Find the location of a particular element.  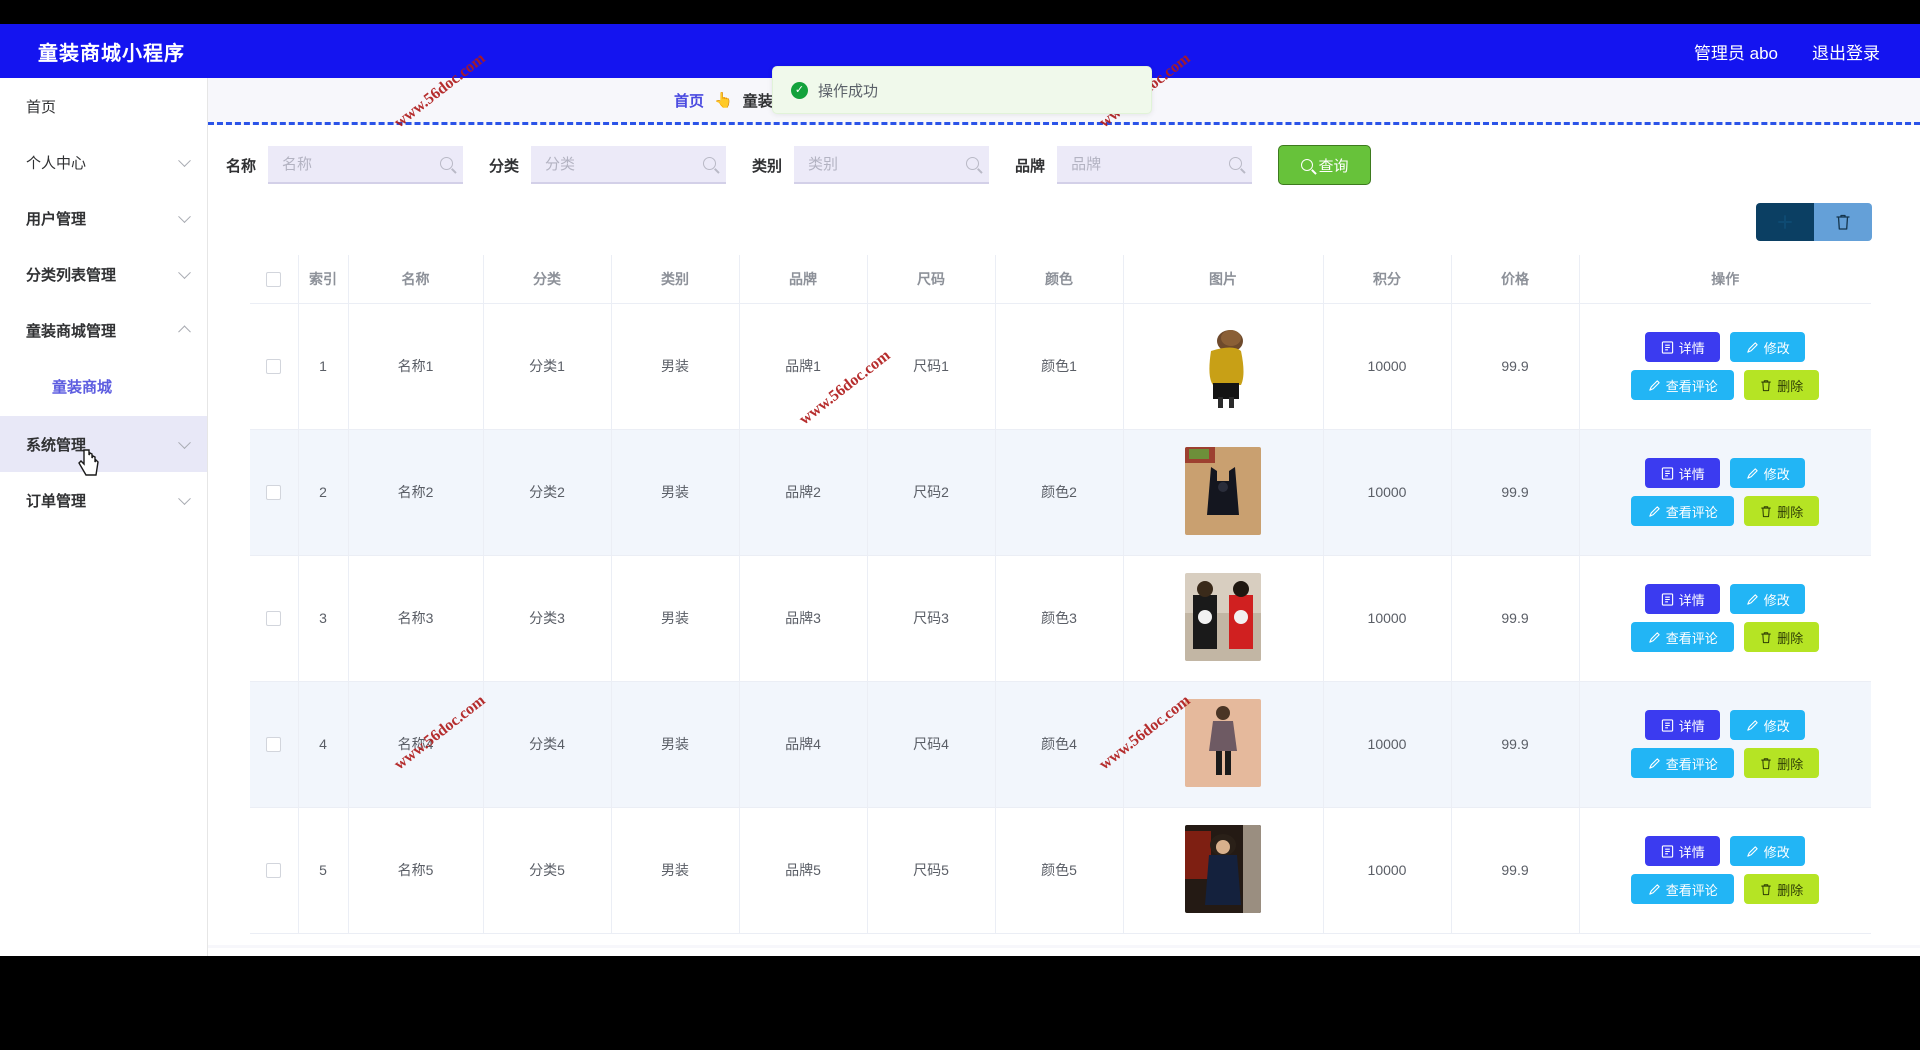

cell-size: 尺码2 is located at coordinates (931, 492).